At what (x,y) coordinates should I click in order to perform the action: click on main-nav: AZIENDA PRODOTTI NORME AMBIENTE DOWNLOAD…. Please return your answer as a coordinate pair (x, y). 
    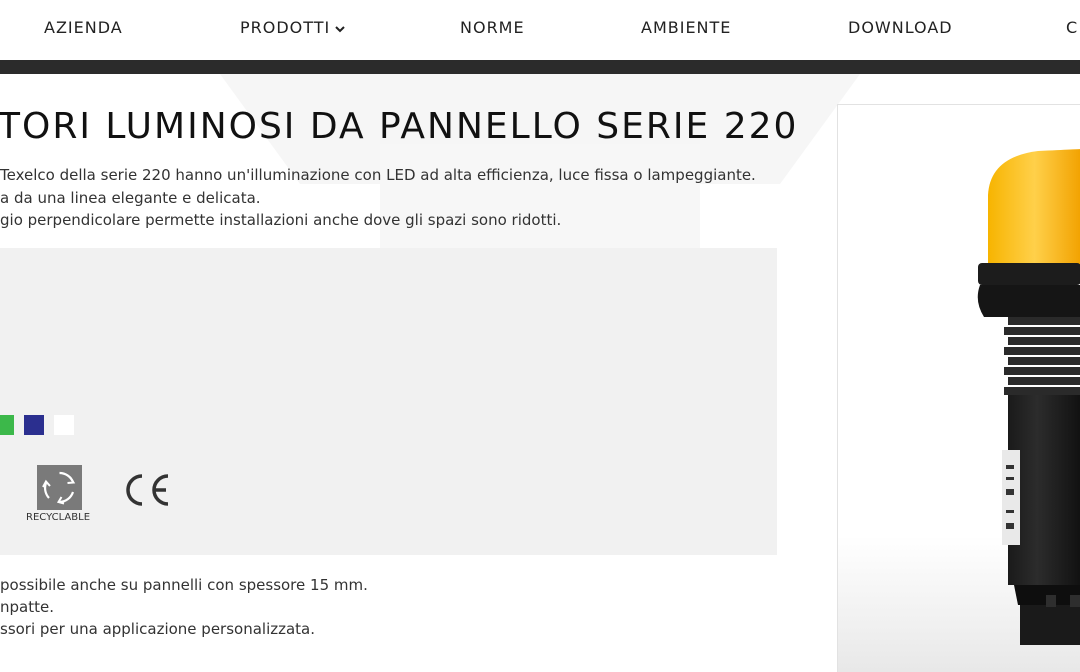
    Looking at the image, I should click on (540, 30).